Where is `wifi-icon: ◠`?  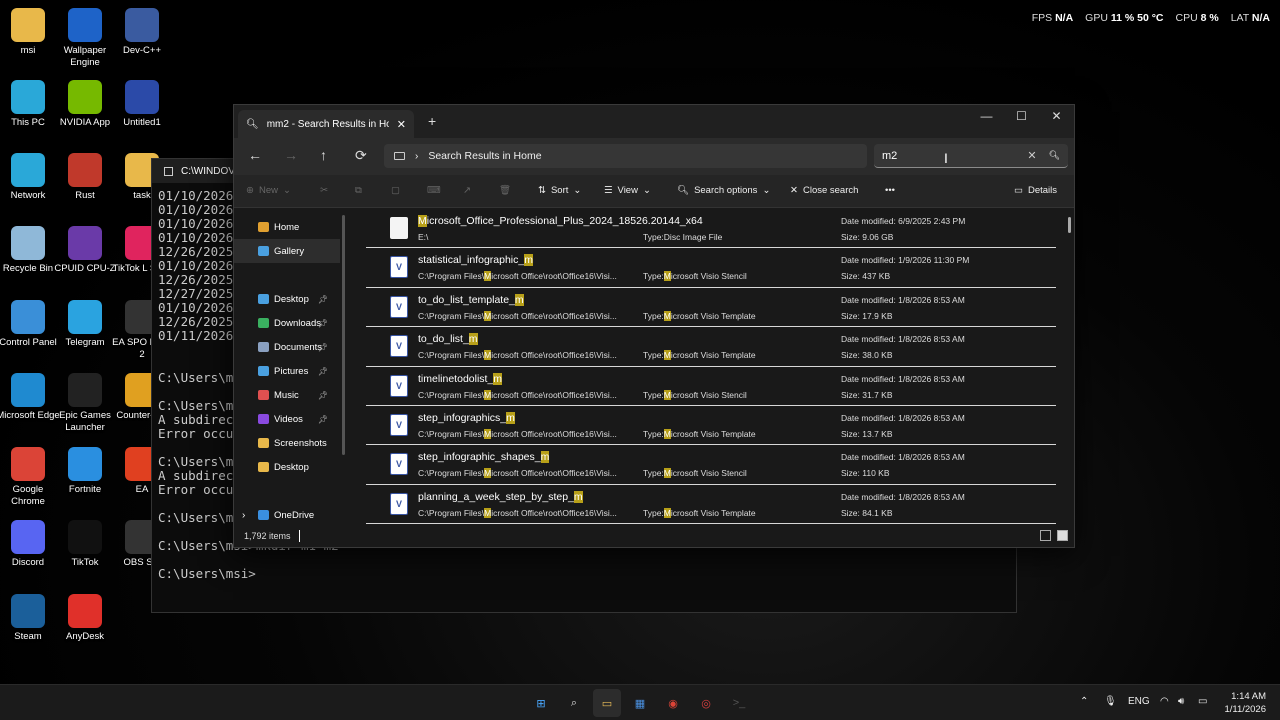 wifi-icon: ◠ is located at coordinates (1164, 701).